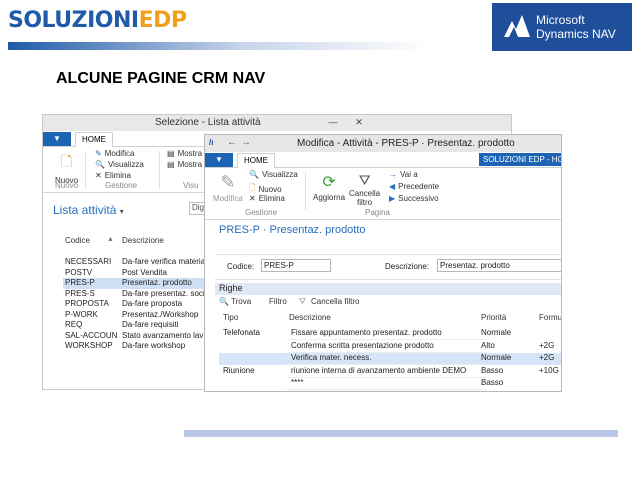 This screenshot has height=479, width=638. Describe the element at coordinates (87, 303) in the screenshot. I see `list-item-code: PROPOSTA` at that location.